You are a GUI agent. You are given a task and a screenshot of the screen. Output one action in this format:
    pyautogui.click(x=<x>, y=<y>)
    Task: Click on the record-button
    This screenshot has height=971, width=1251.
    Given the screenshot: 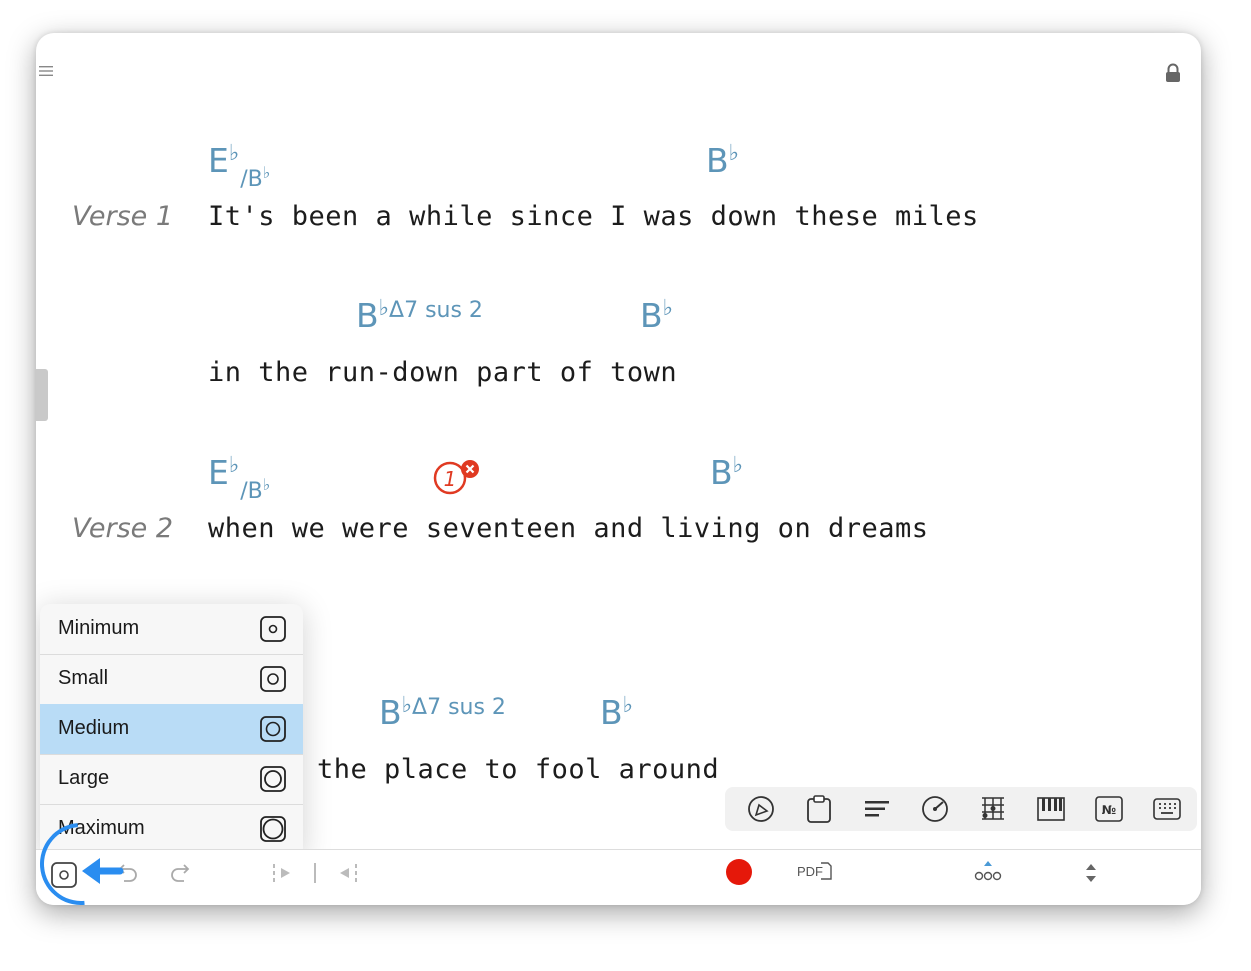 What is the action you would take?
    pyautogui.click(x=739, y=872)
    